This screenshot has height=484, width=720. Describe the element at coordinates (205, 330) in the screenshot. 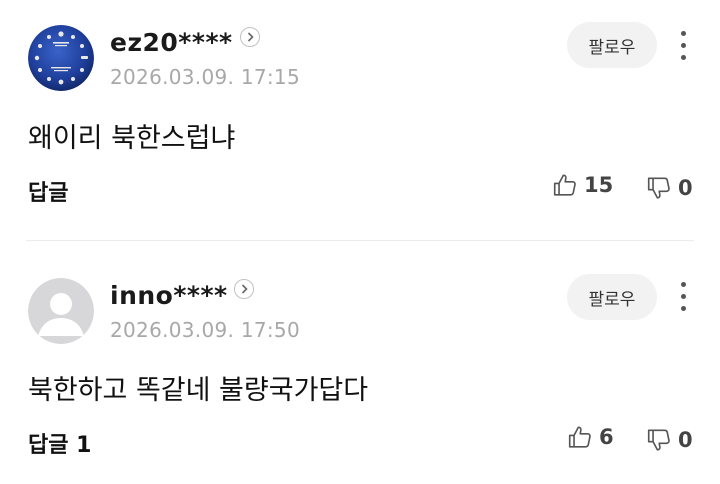

I see `comment-date: 2026.03.09. 17:50` at that location.